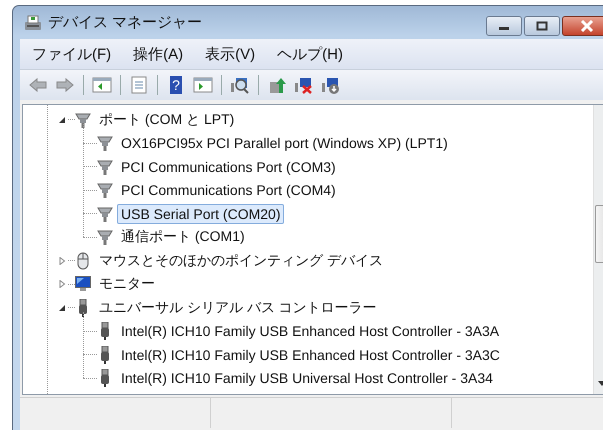 The width and height of the screenshot is (603, 430). Describe the element at coordinates (241, 261) in the screenshot. I see `category-label: マウスとそのほかのポインティング デバイス` at that location.